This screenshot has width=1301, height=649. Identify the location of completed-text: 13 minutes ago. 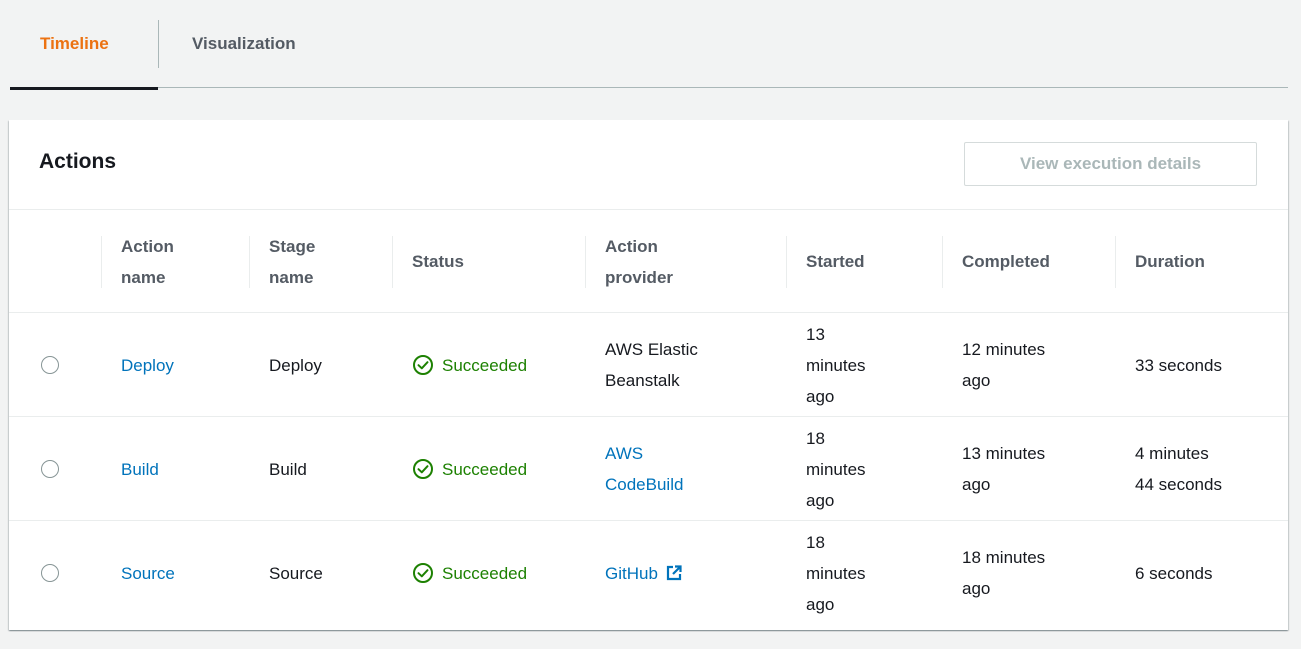
(1004, 469).